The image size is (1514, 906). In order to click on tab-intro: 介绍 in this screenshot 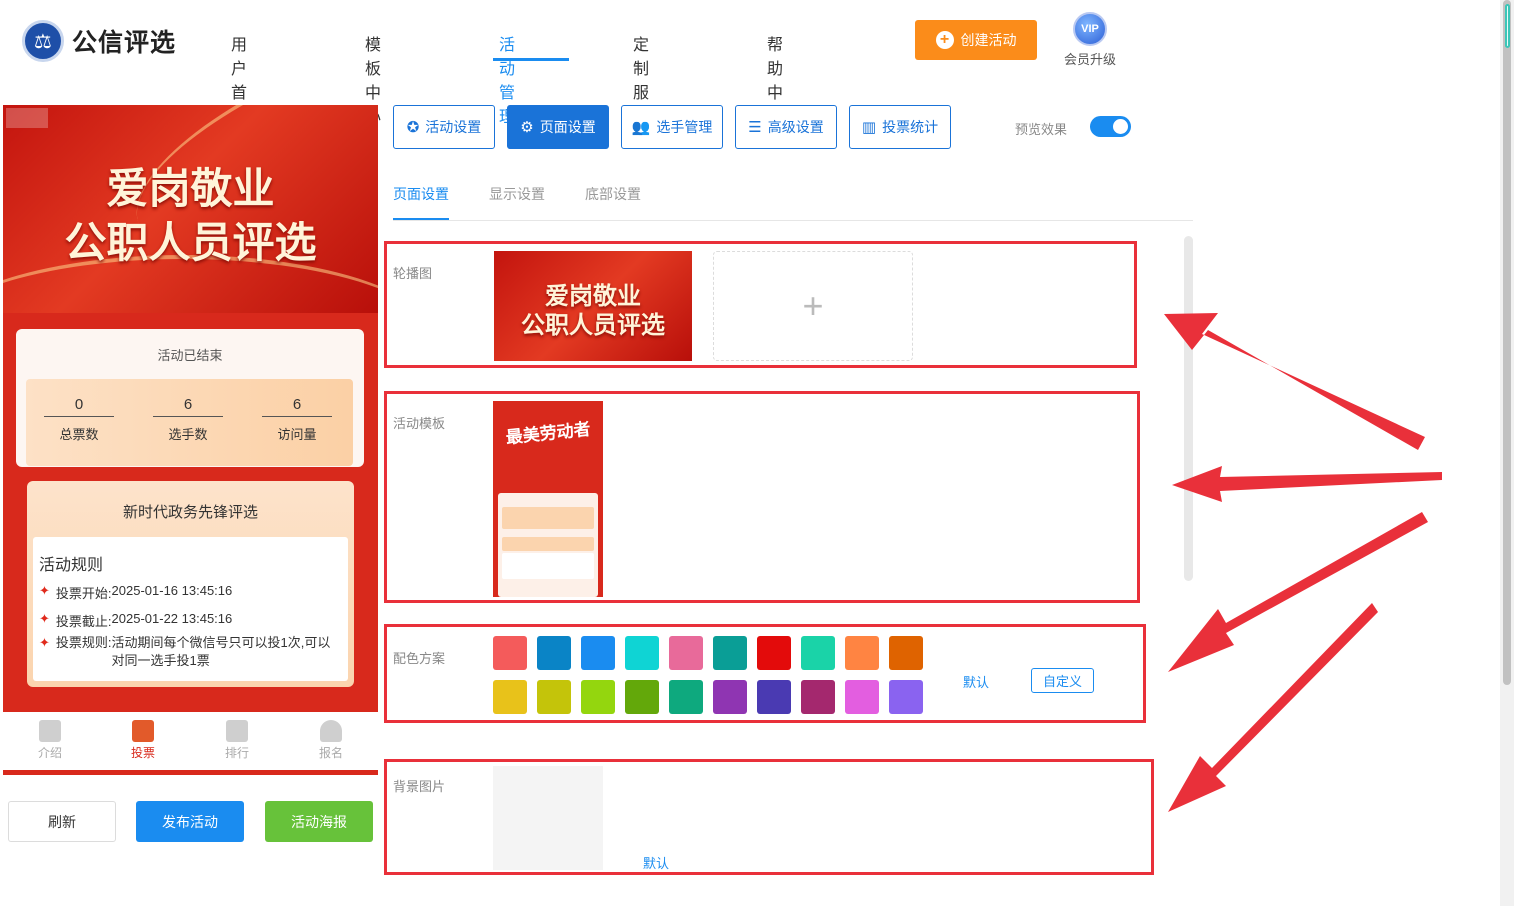, I will do `click(50, 740)`.